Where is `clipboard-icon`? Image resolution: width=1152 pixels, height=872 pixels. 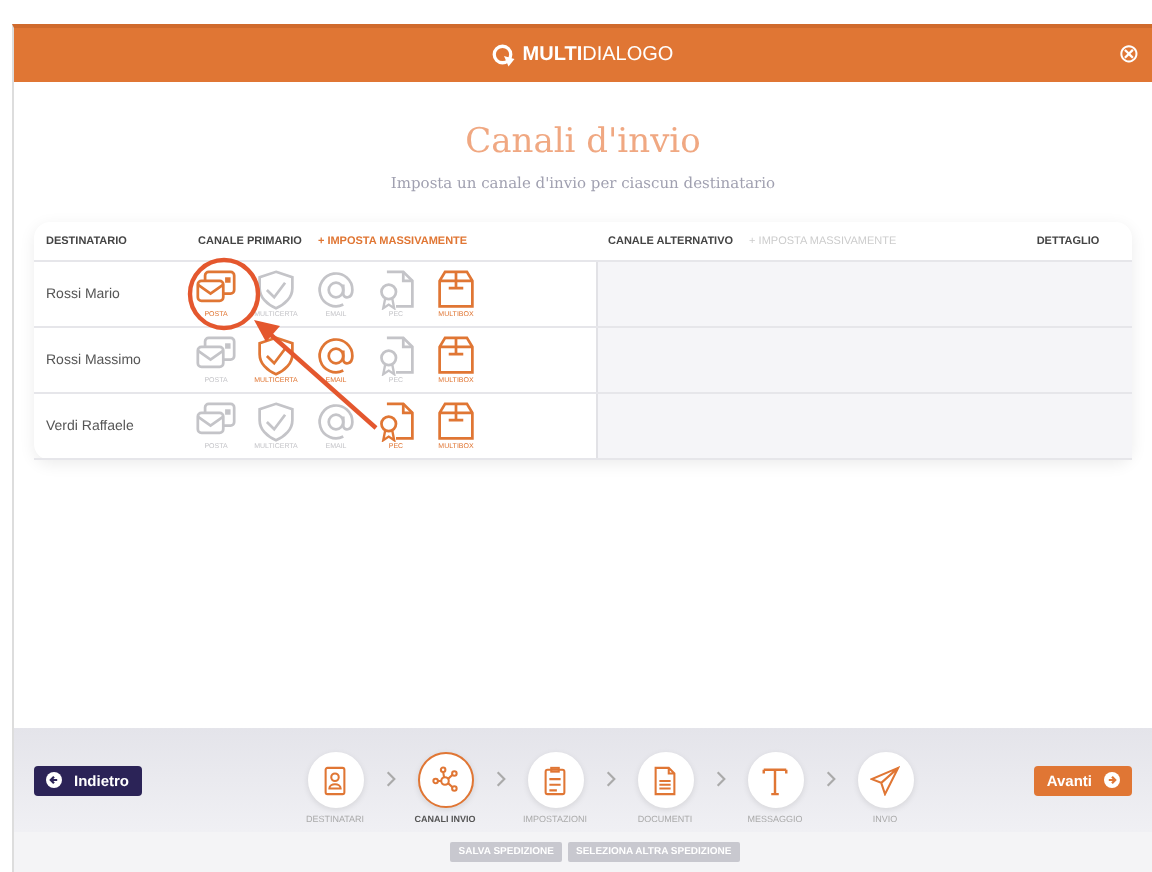 clipboard-icon is located at coordinates (555, 780).